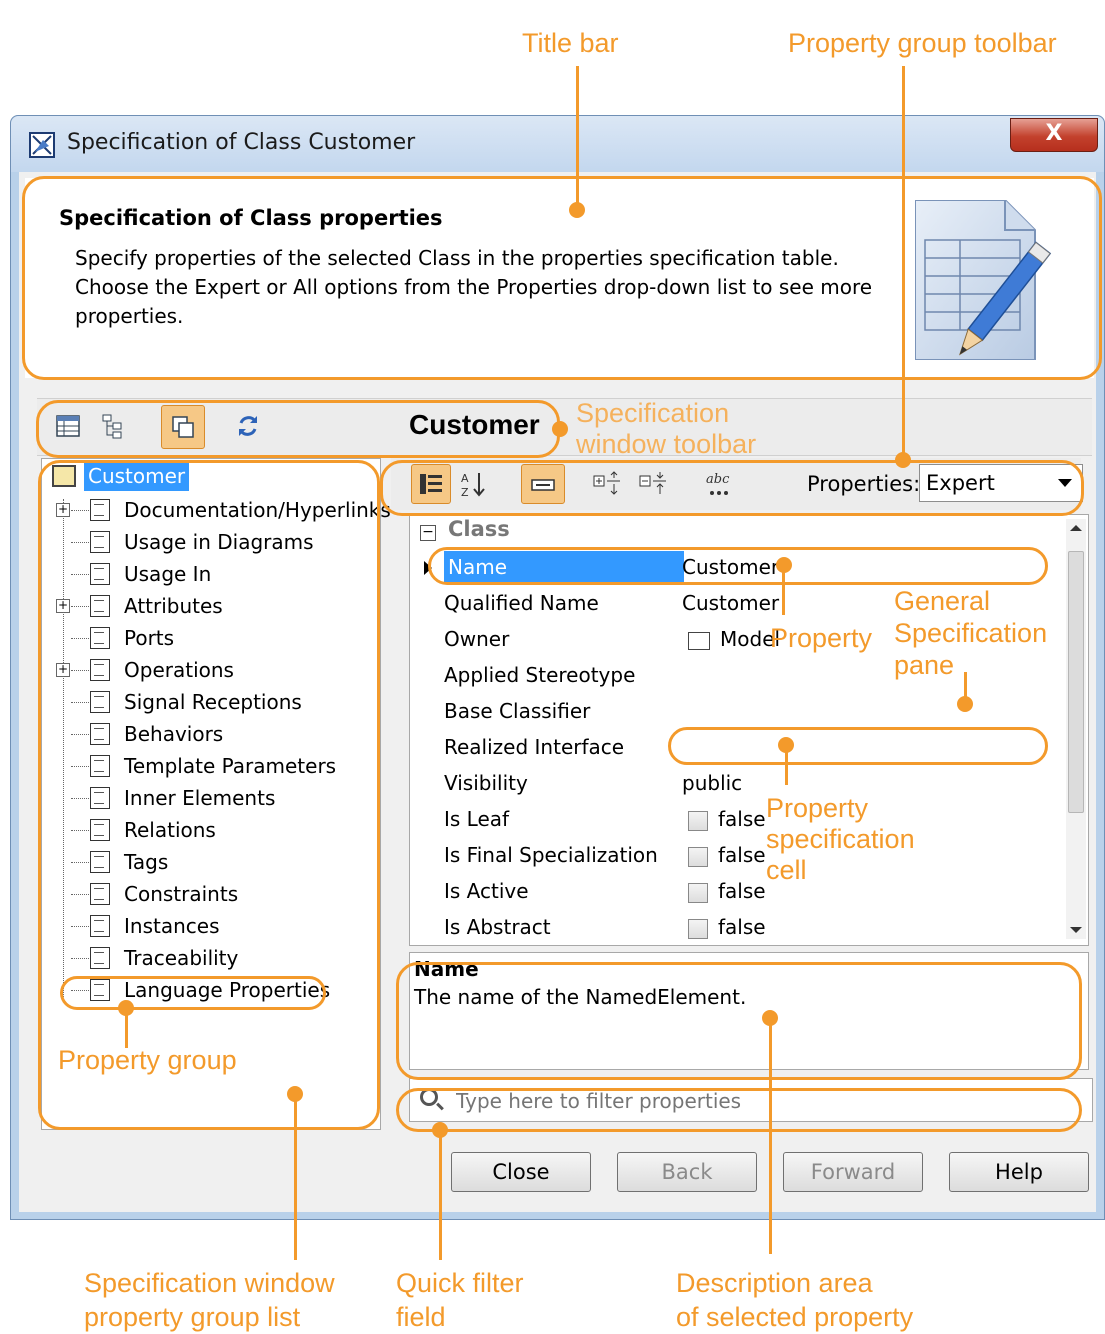  Describe the element at coordinates (687, 1172) in the screenshot. I see `back-button: Back` at that location.